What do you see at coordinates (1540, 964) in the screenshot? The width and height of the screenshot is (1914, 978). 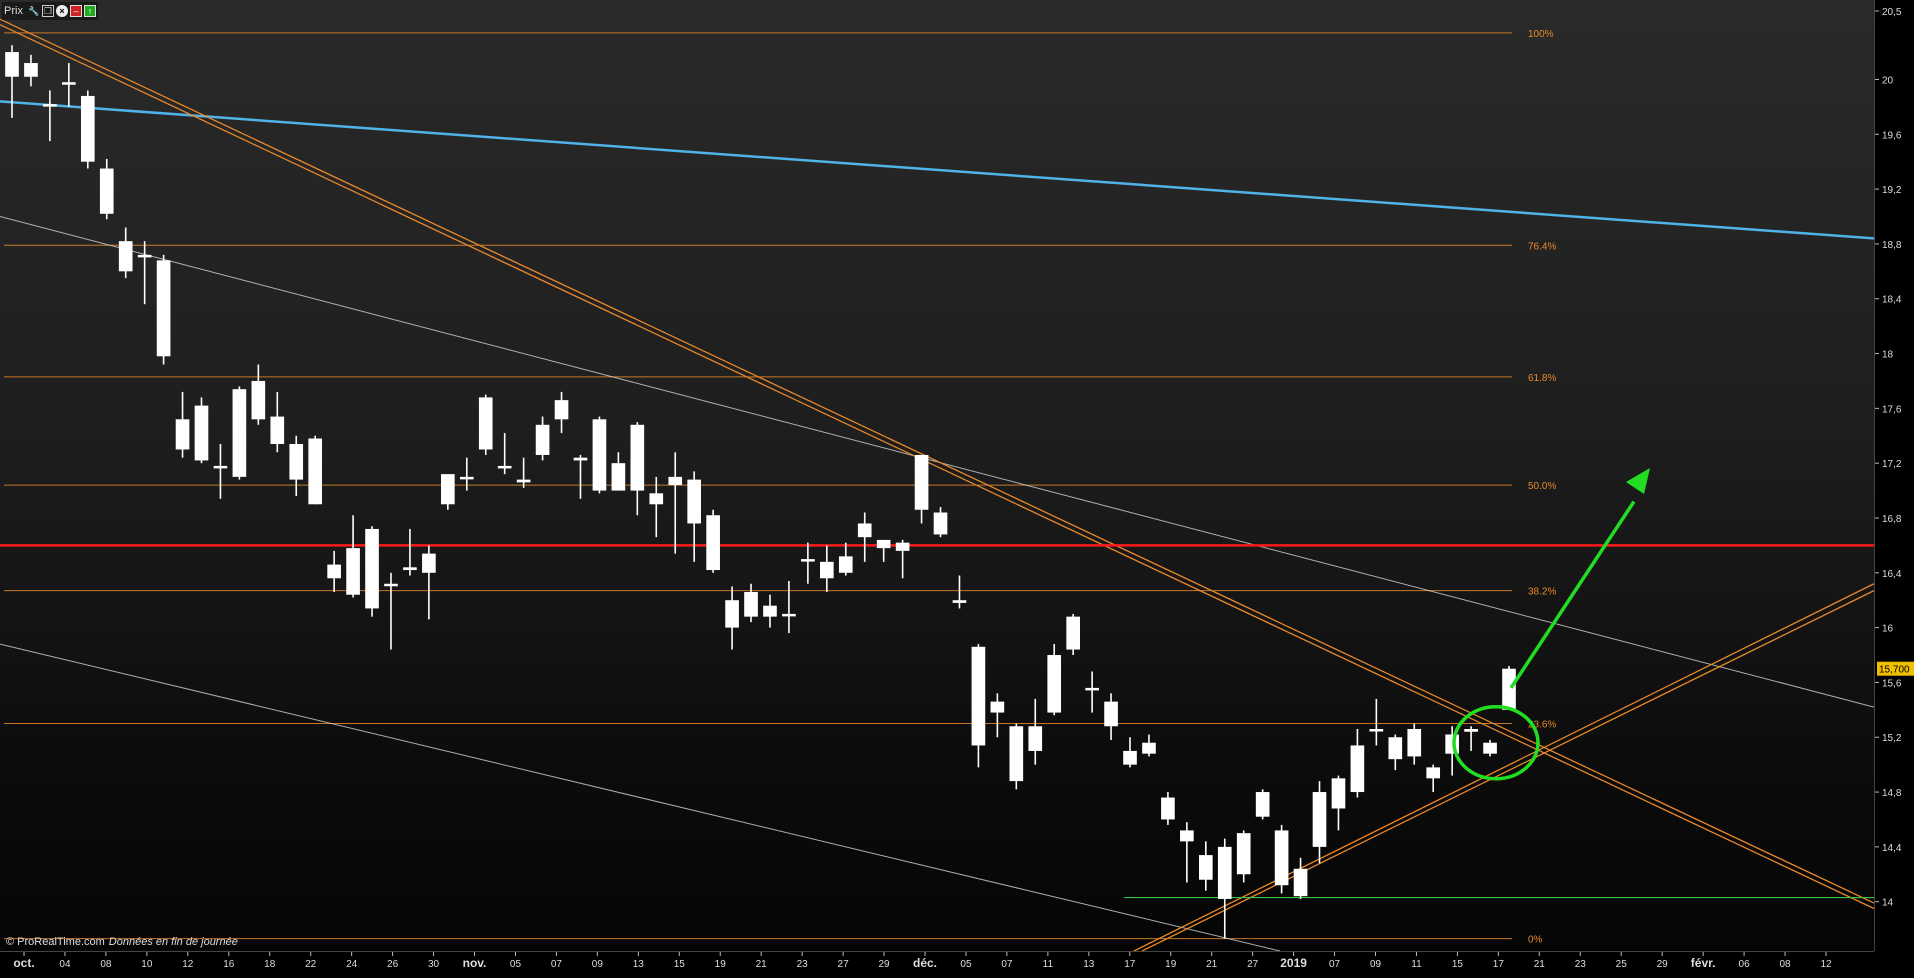 I see `time-tick-label: 21` at bounding box center [1540, 964].